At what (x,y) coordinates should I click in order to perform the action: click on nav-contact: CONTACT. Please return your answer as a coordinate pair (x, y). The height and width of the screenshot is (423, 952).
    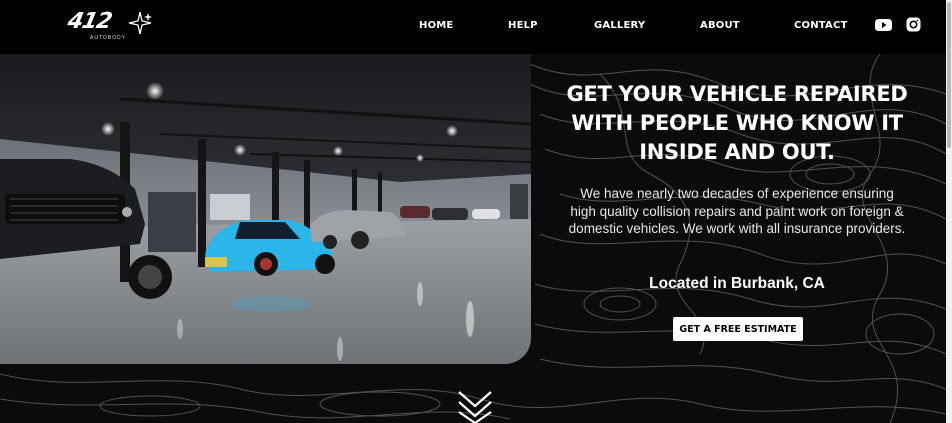
    Looking at the image, I should click on (821, 25).